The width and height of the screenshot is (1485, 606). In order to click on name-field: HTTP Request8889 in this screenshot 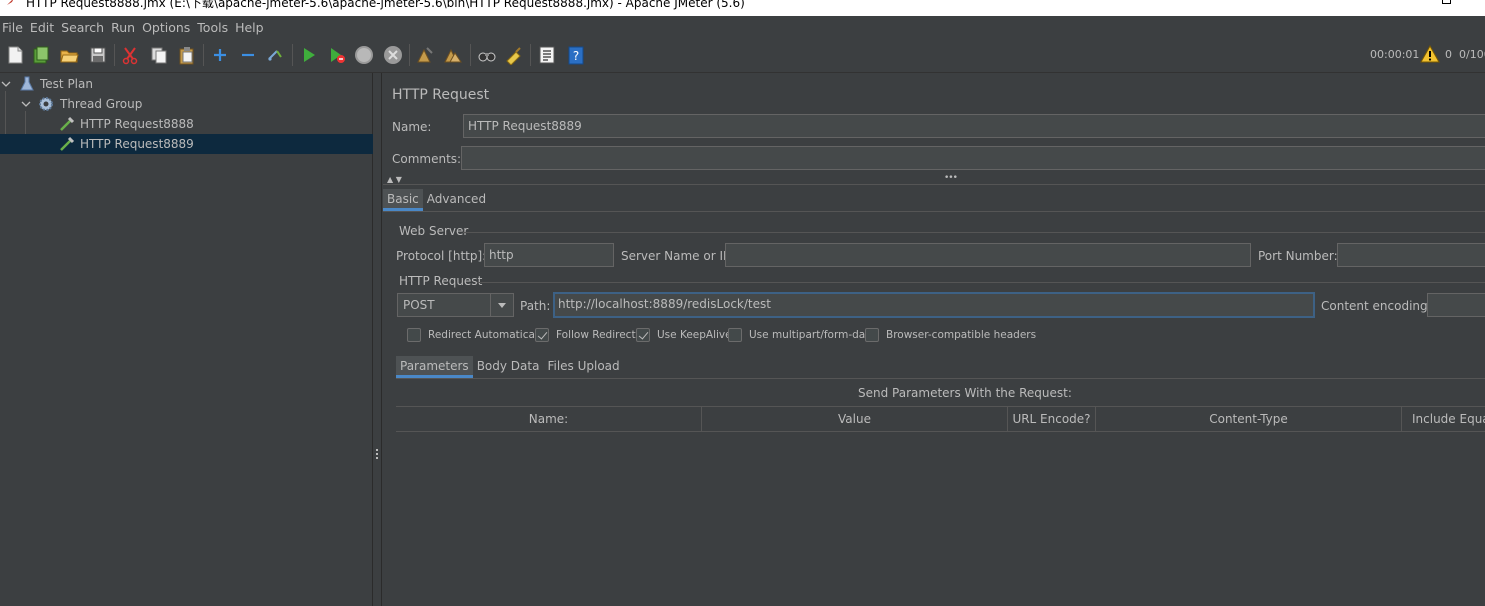, I will do `click(974, 126)`.